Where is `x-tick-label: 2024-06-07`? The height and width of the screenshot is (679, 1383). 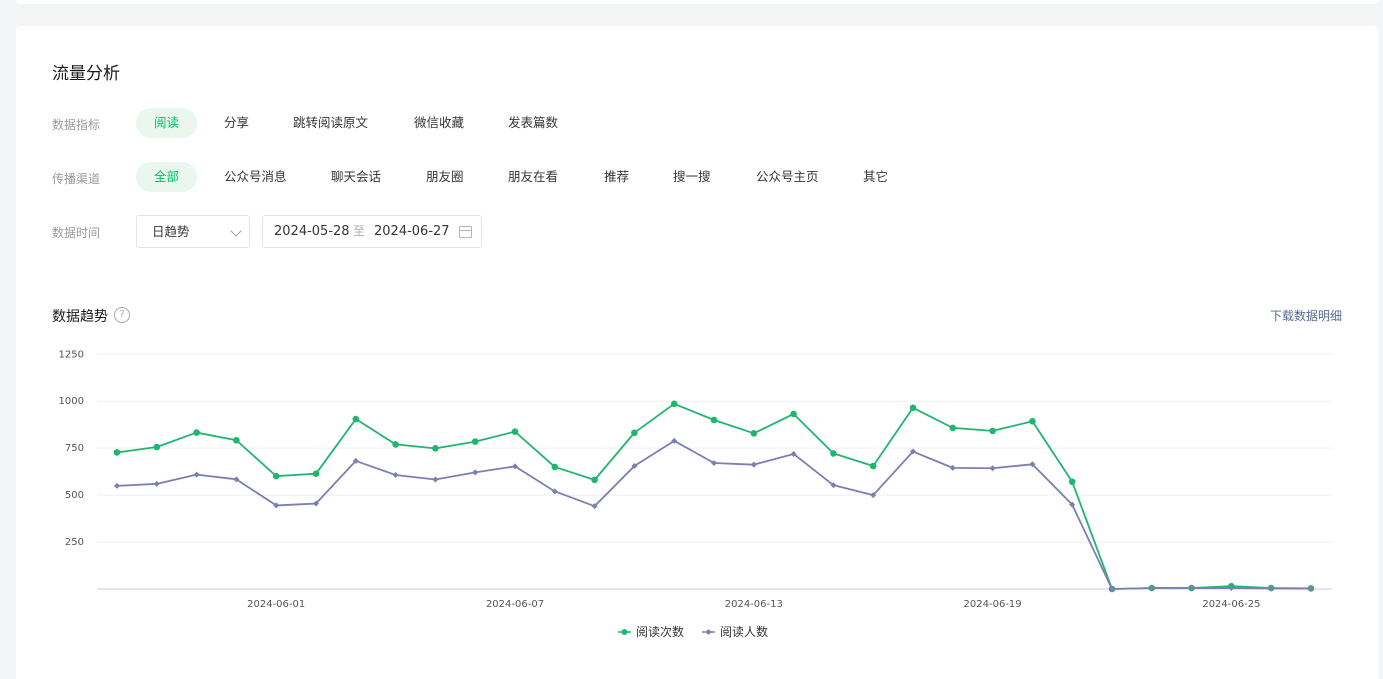 x-tick-label: 2024-06-07 is located at coordinates (515, 604).